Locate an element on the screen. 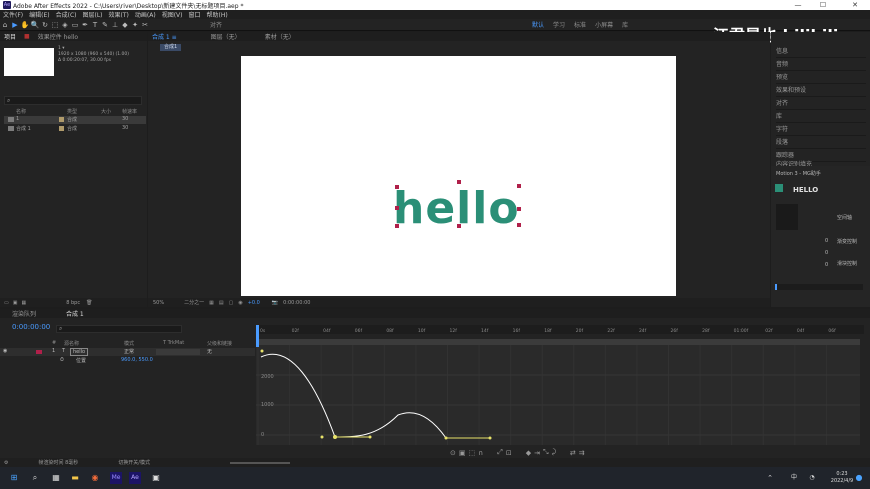  panel-paragraph: 段落 is located at coordinates (821, 142).